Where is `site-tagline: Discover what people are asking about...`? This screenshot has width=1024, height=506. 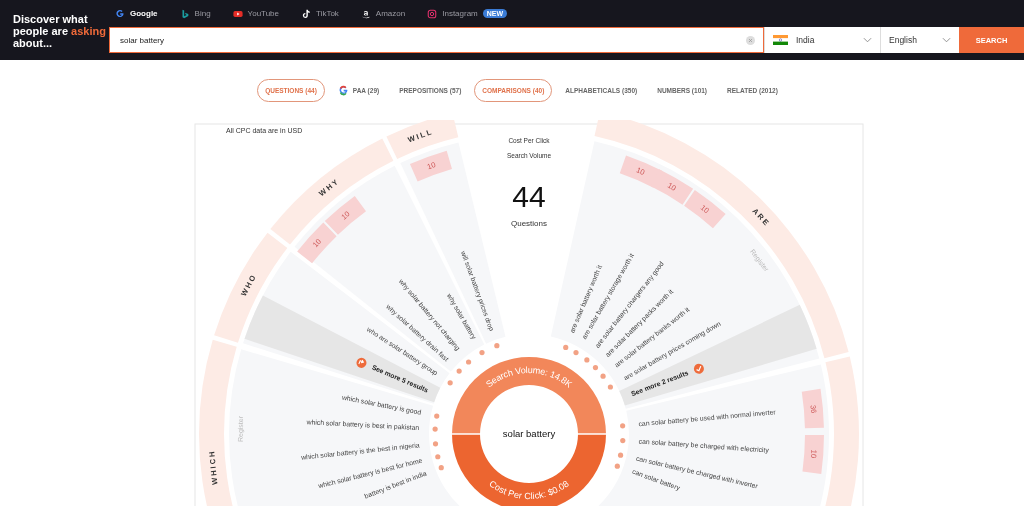 site-tagline: Discover what people are asking about... is located at coordinates (59, 31).